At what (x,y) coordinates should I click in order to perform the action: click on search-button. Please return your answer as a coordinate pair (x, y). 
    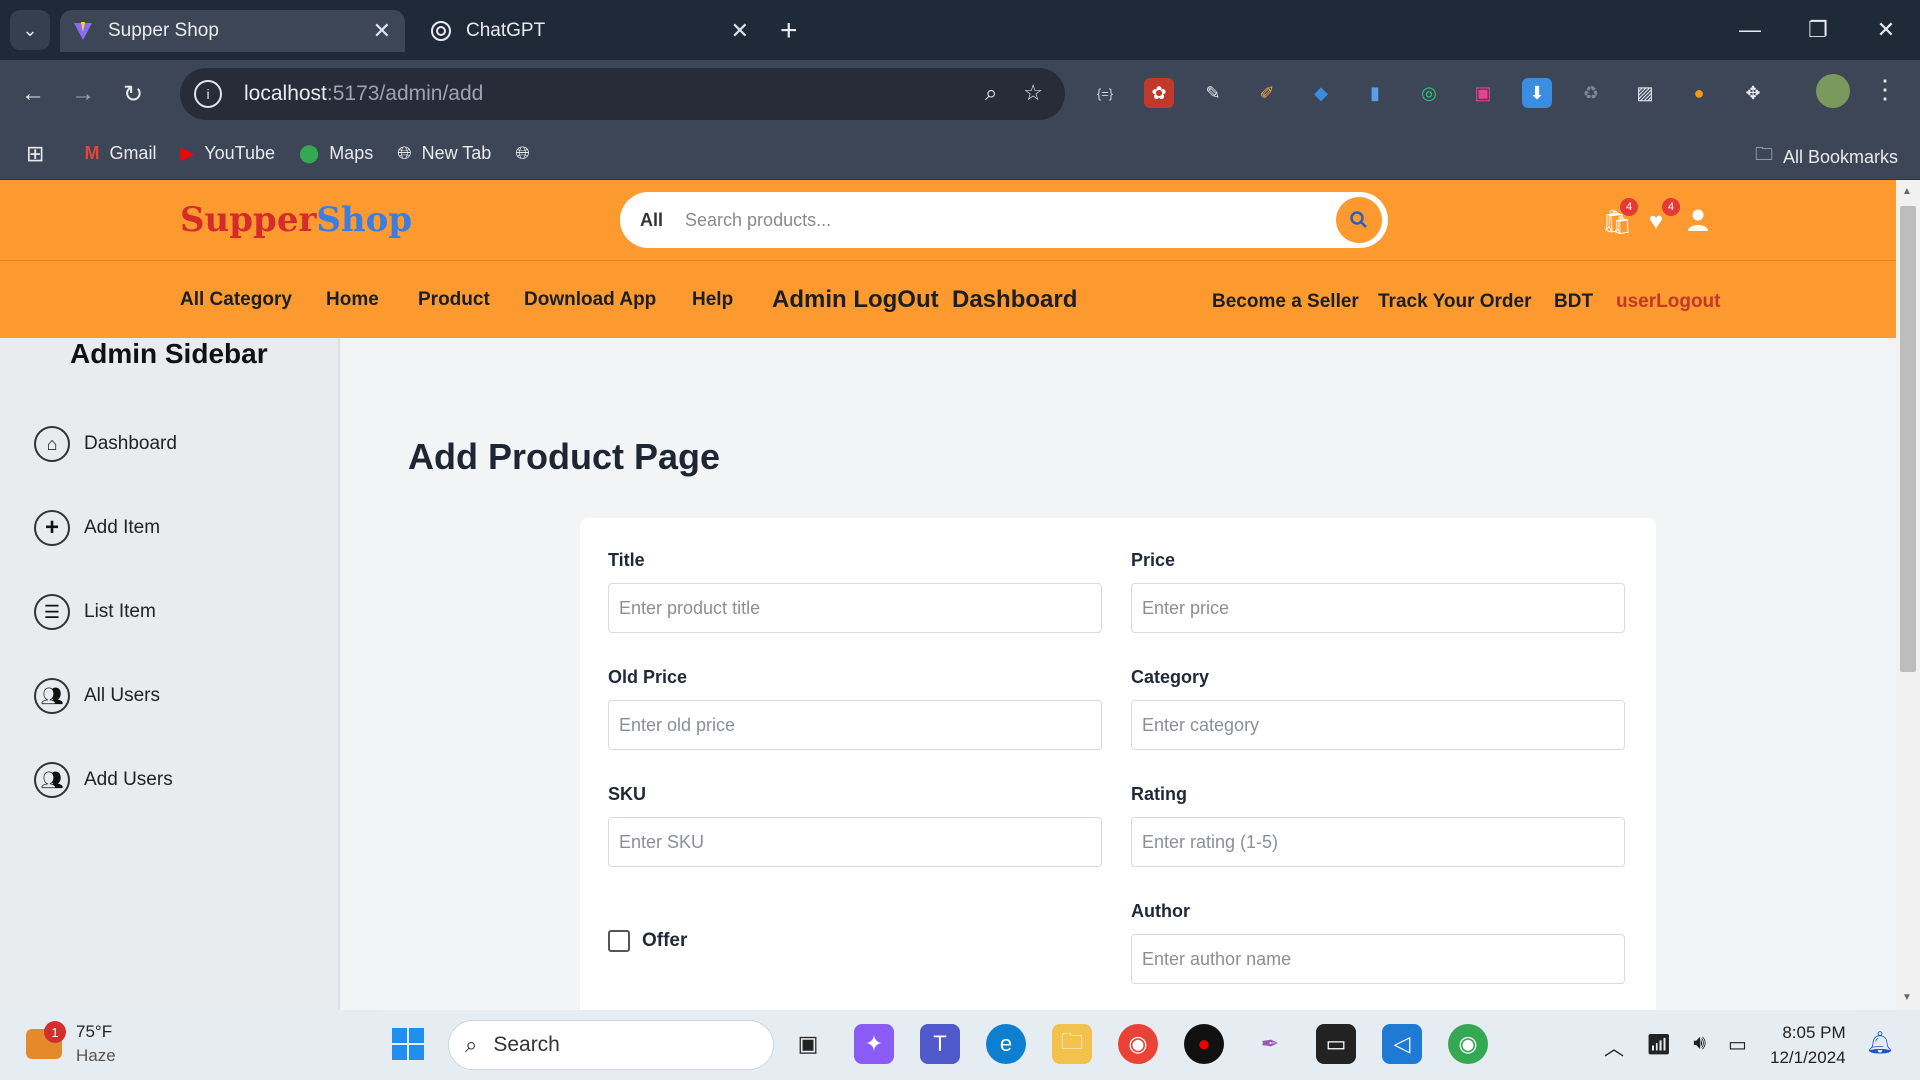
    Looking at the image, I should click on (1359, 220).